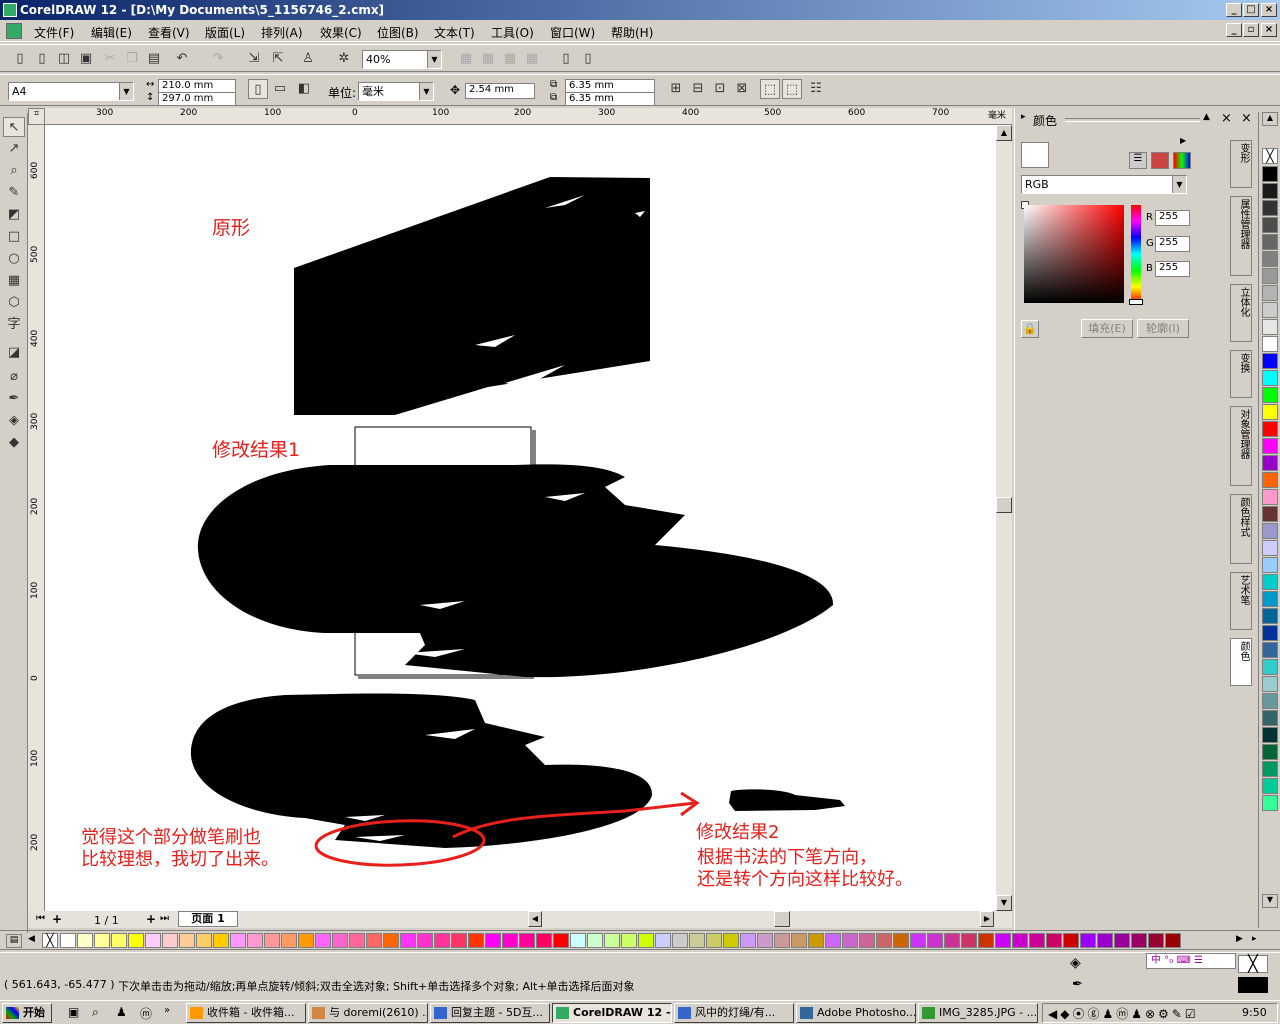  What do you see at coordinates (1241, 164) in the screenshot?
I see `tab-transform-shape: 变形` at bounding box center [1241, 164].